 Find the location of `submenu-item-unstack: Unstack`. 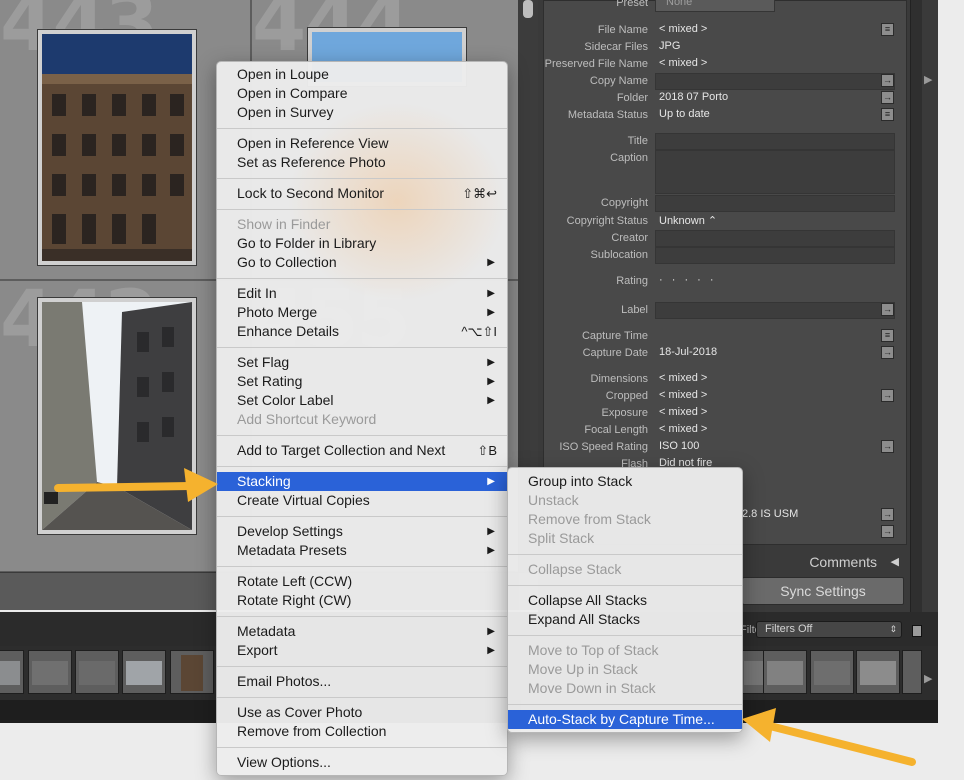

submenu-item-unstack: Unstack is located at coordinates (625, 500).